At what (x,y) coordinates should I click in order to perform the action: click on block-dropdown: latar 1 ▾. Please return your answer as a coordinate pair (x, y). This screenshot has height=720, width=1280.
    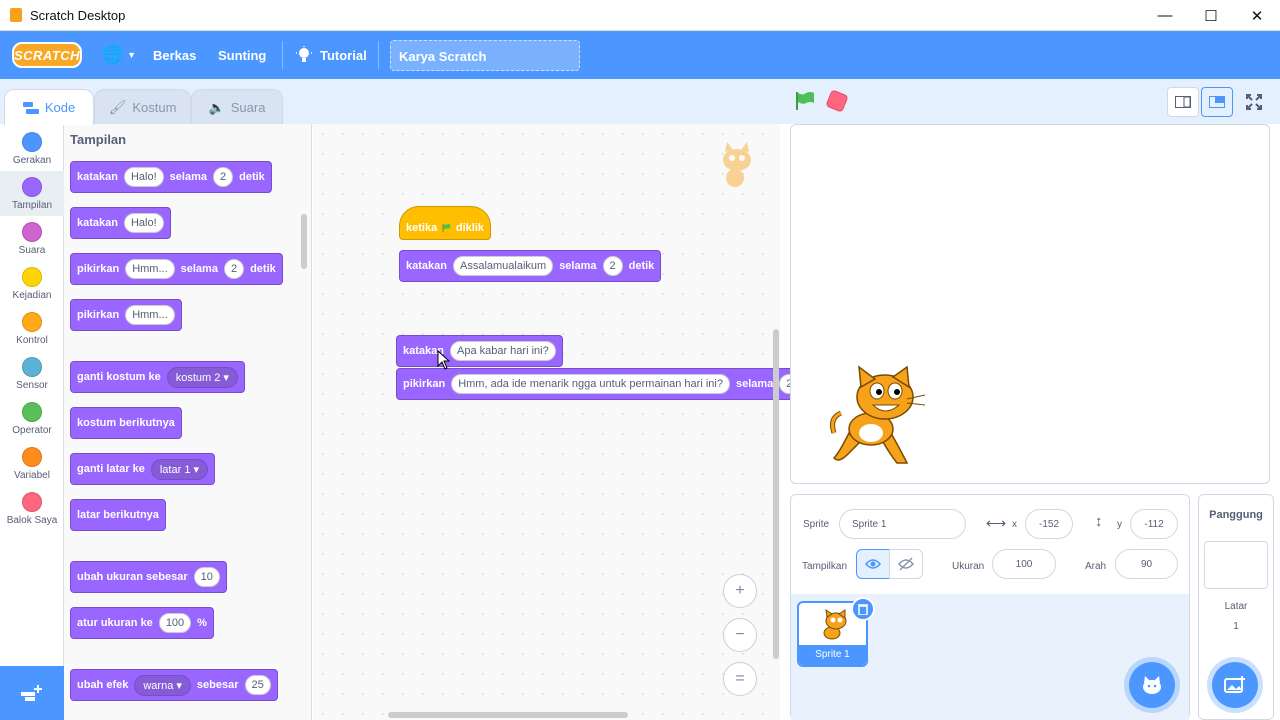
    Looking at the image, I should click on (179, 469).